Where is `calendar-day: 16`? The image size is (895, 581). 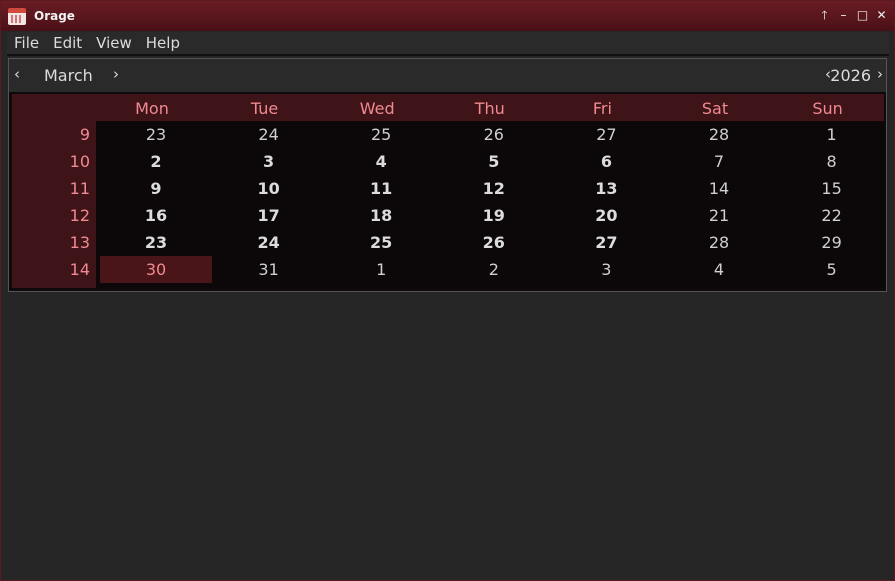
calendar-day: 16 is located at coordinates (156, 215).